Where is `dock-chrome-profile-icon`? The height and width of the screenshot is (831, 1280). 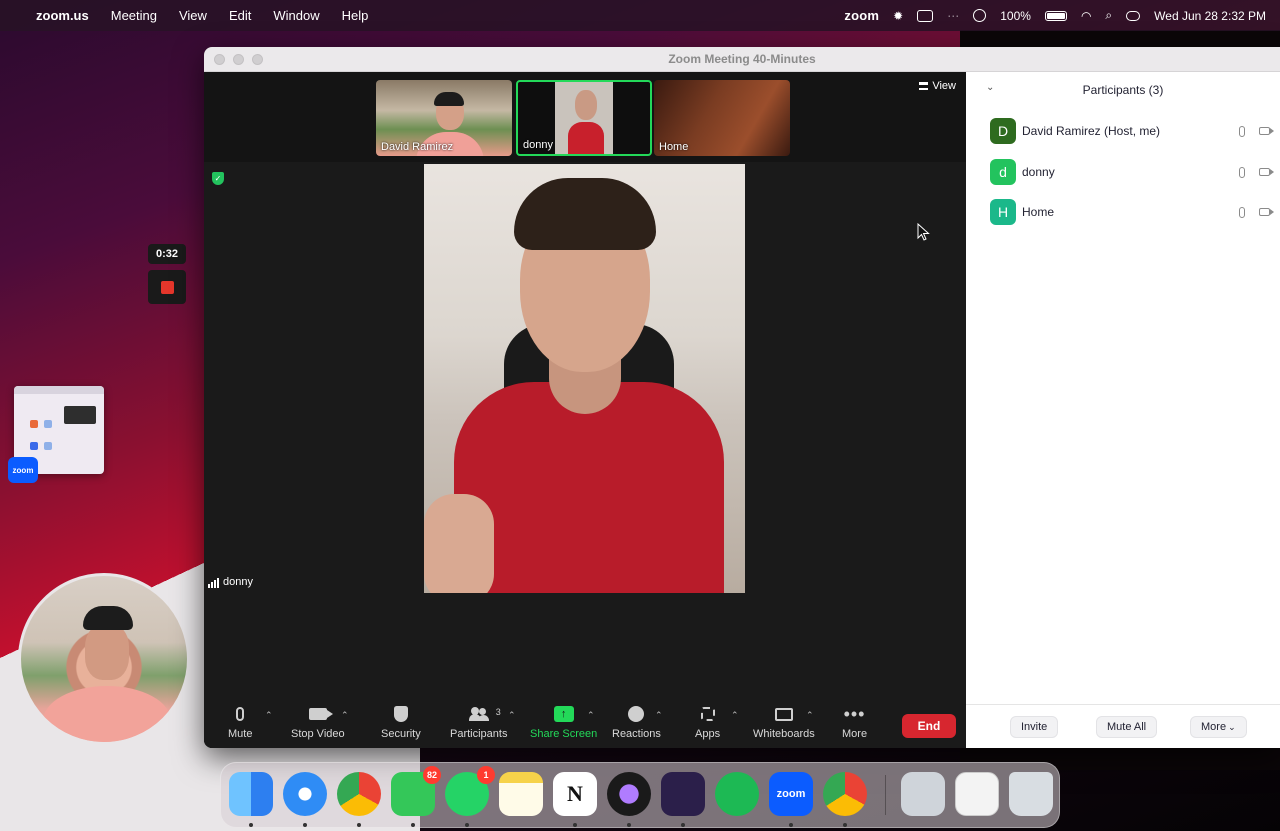
dock-chrome-profile-icon is located at coordinates (845, 794).